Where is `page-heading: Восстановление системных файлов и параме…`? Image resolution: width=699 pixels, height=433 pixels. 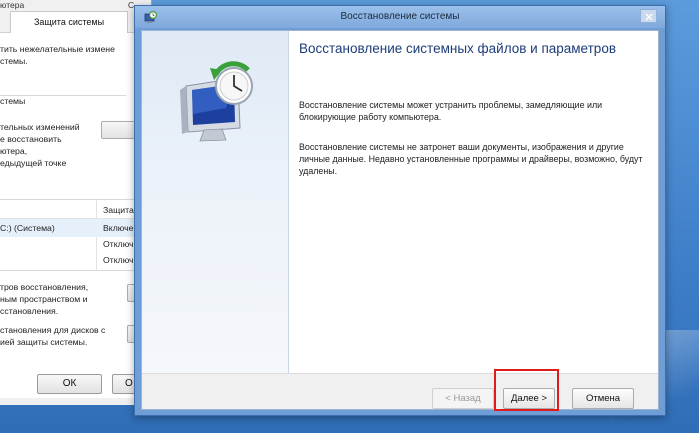
page-heading: Восстановление системных файлов и параме… is located at coordinates (457, 48).